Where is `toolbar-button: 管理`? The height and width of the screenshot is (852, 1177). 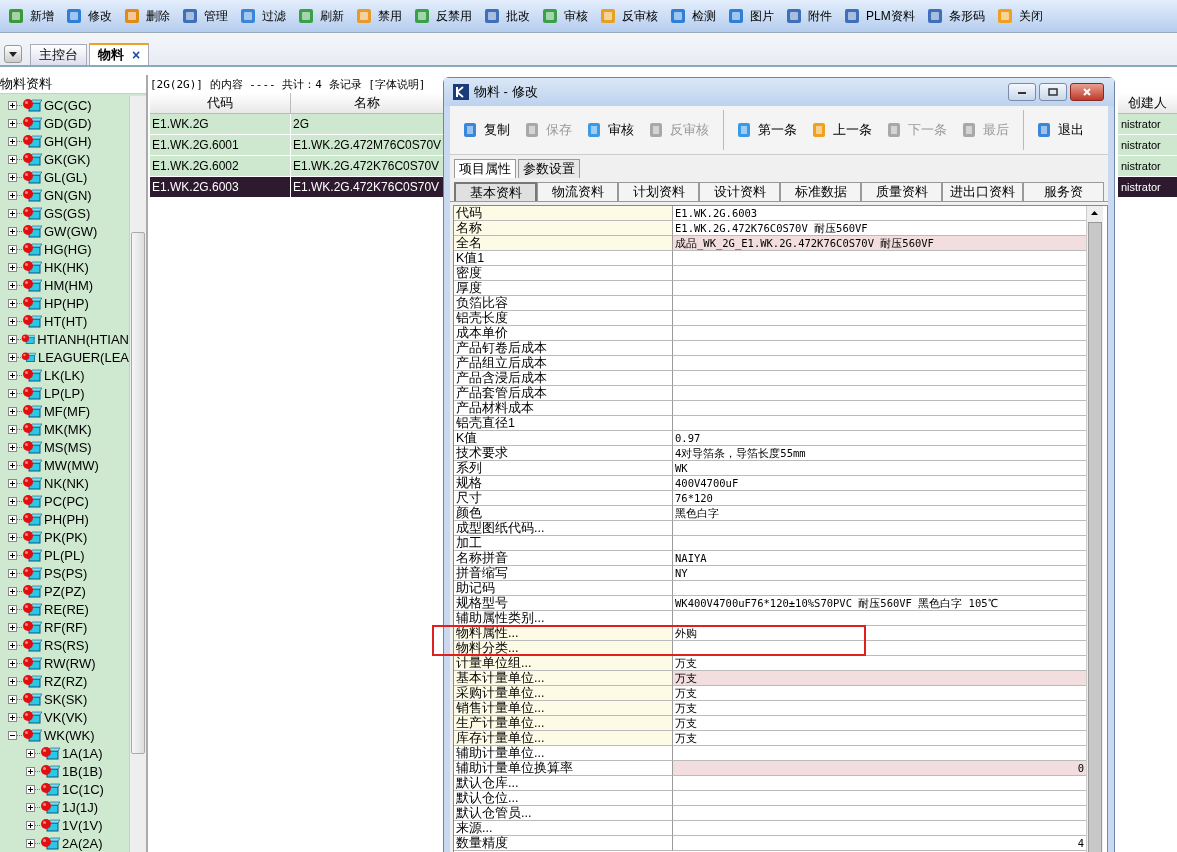 toolbar-button: 管理 is located at coordinates (208, 16).